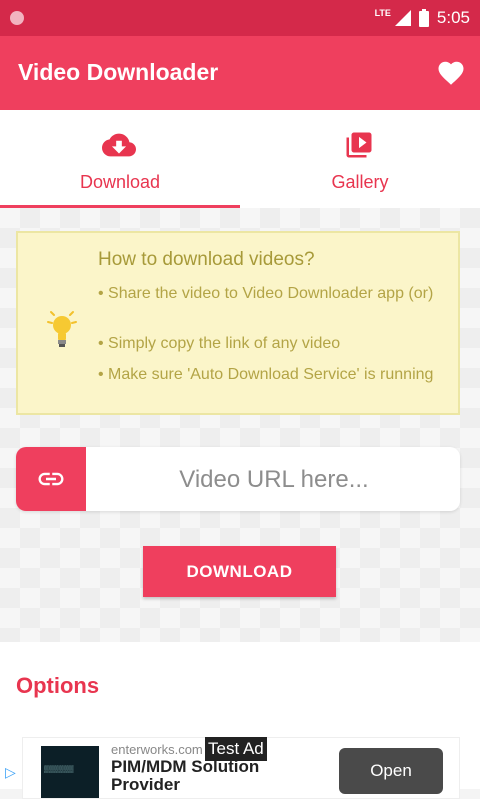  Describe the element at coordinates (391, 771) in the screenshot. I see `ad-open-button: Open` at that location.